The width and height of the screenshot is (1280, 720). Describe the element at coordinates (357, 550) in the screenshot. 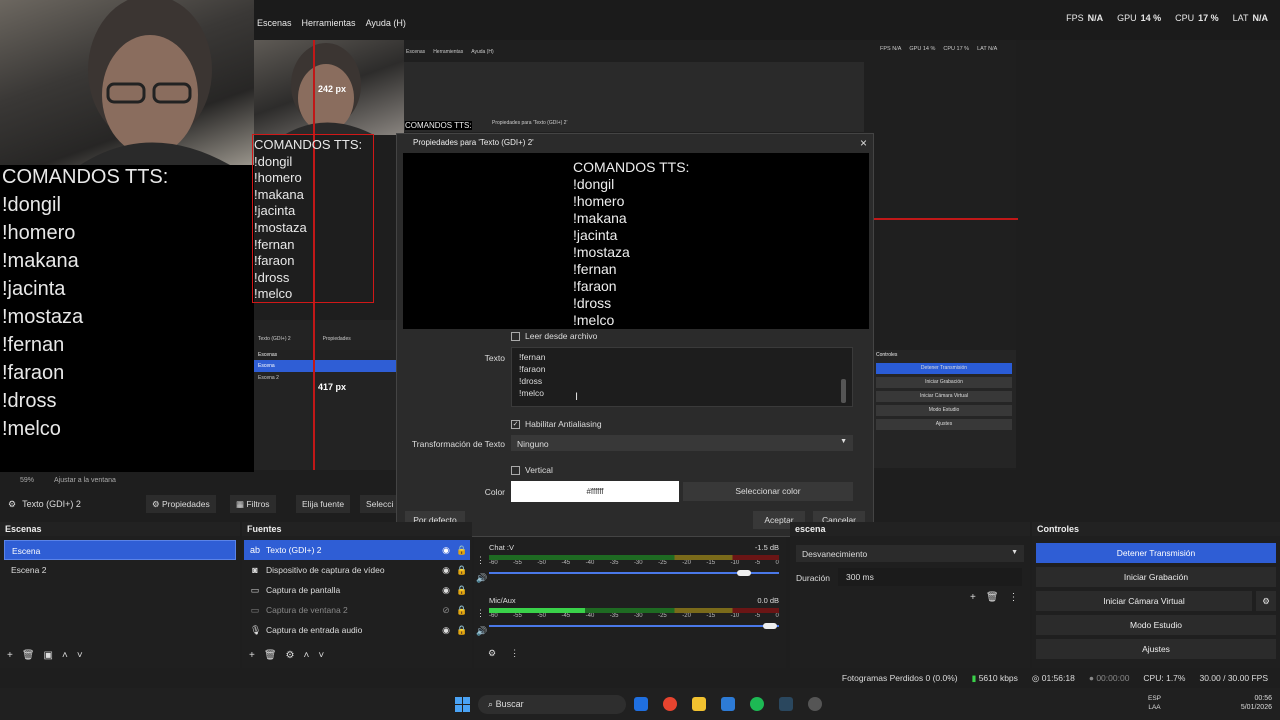

I see `source-item: ab Texto (GDI+) 2 ◉ 🔒` at that location.